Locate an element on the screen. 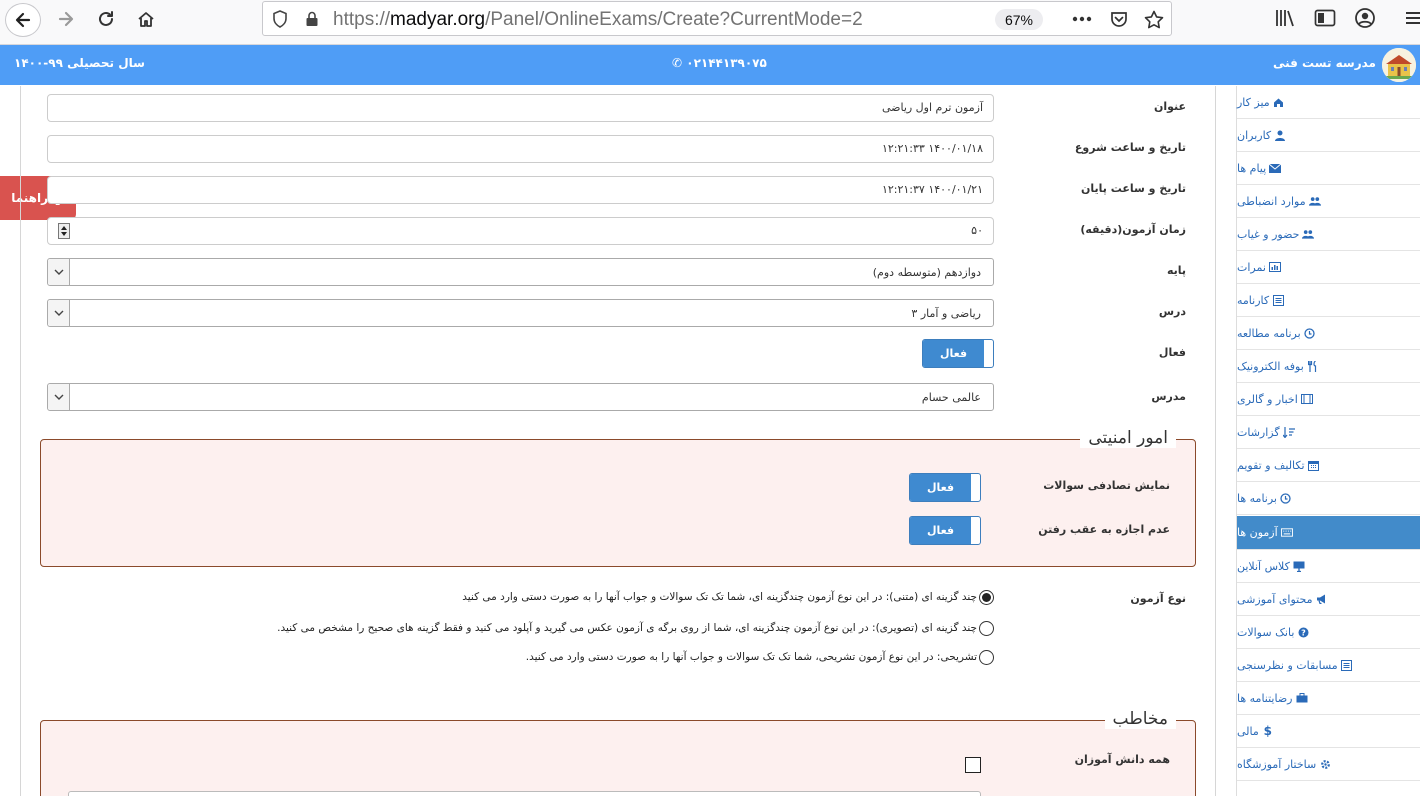 The image size is (1420, 796). spinner-arrows-icon is located at coordinates (64, 231).